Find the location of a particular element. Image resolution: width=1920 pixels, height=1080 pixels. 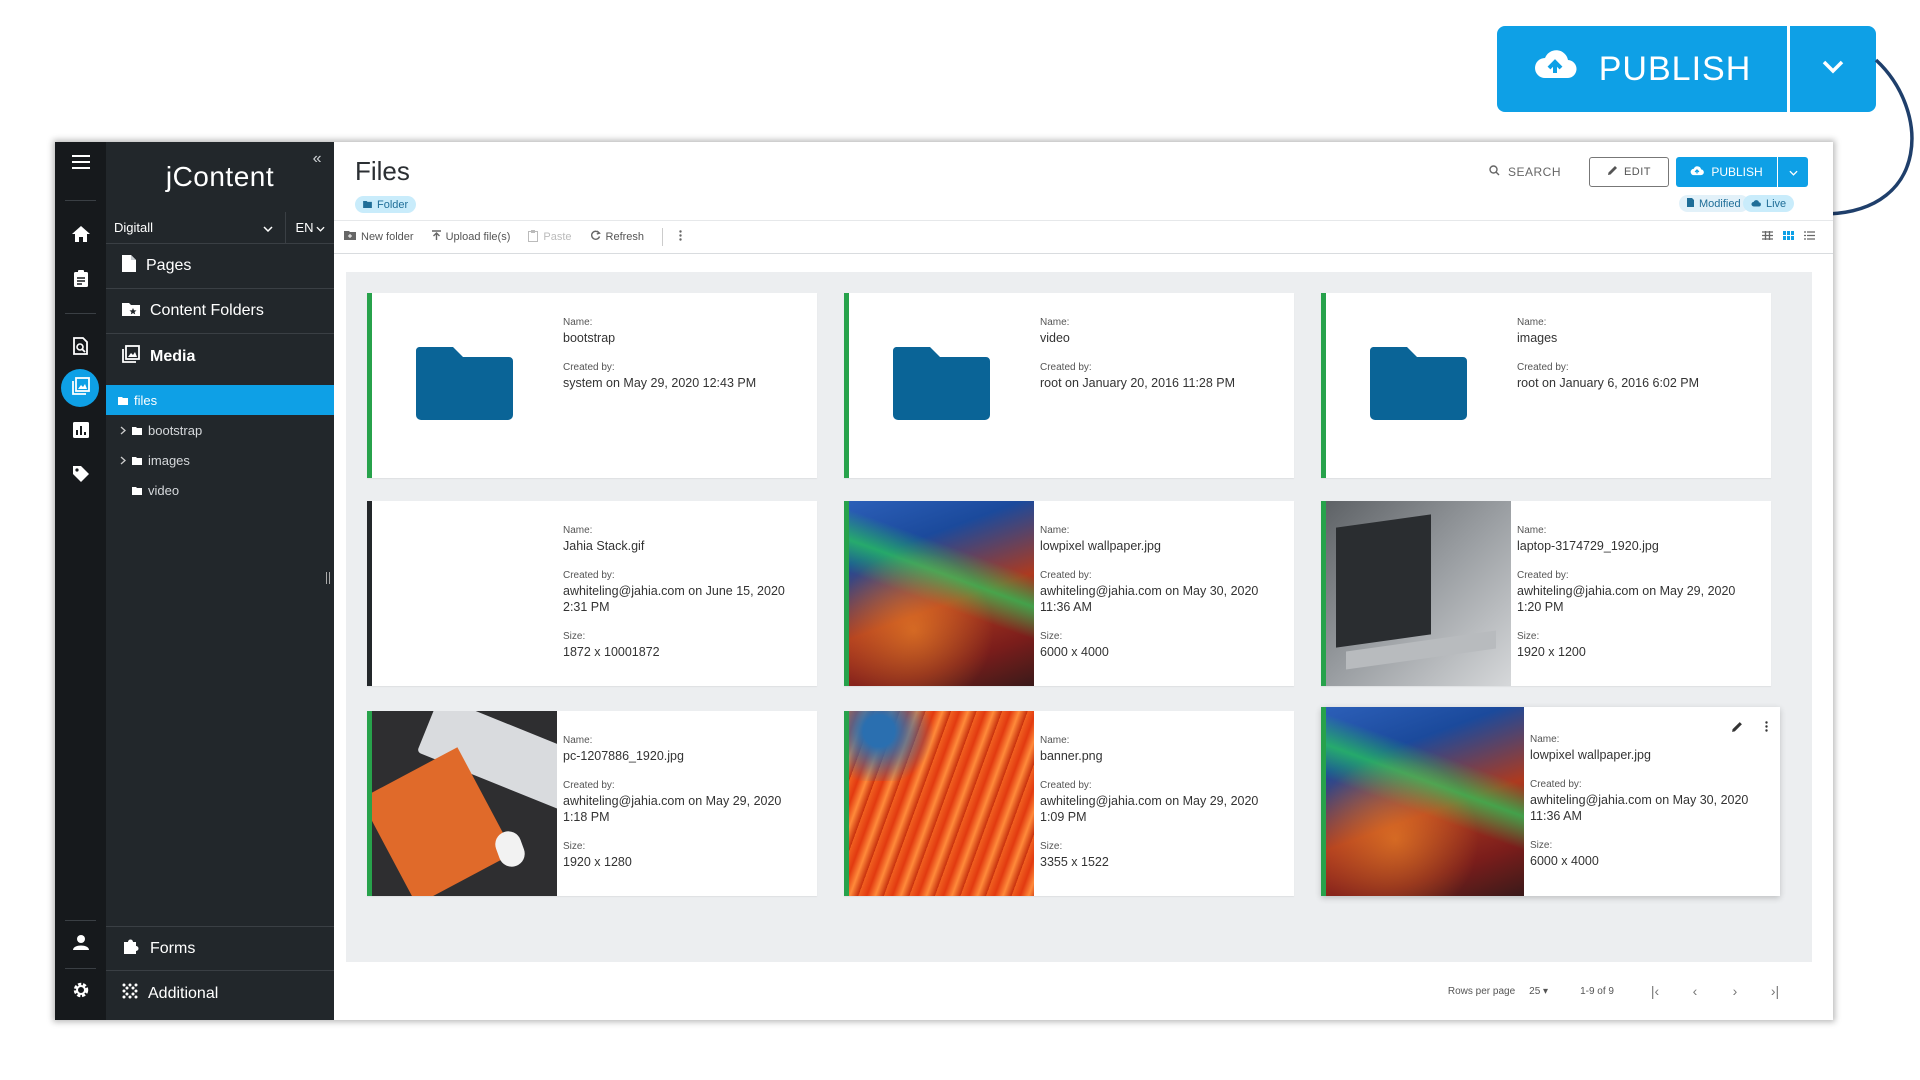

language-selector-value: EN is located at coordinates (304, 227).